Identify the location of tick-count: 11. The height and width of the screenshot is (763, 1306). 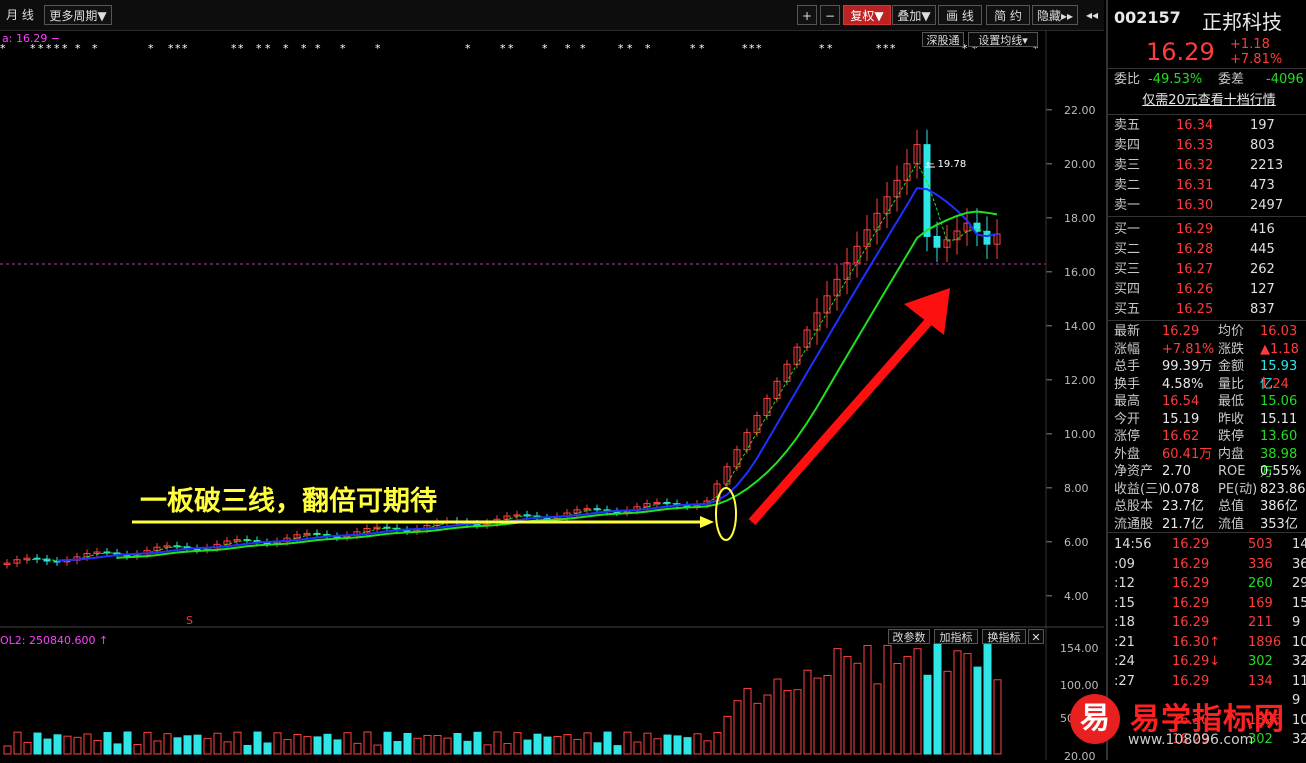
(1299, 681).